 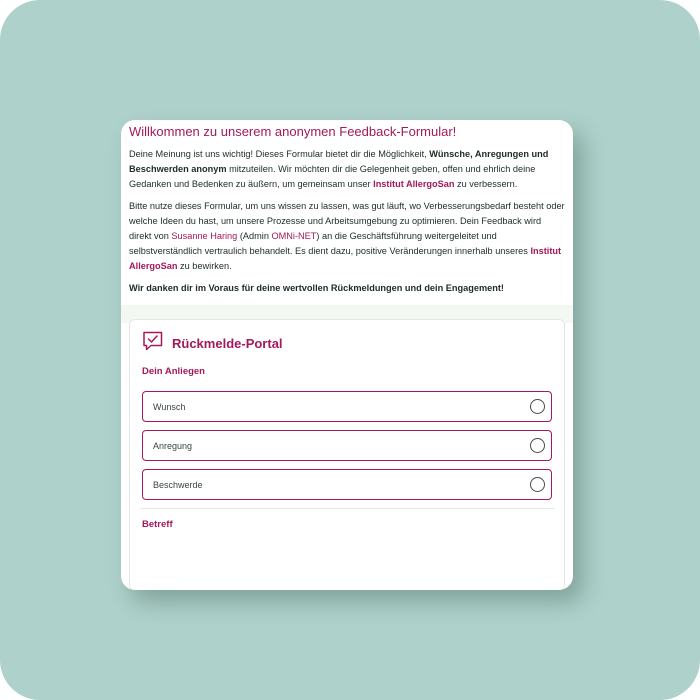 I want to click on subject-label: Betreff, so click(x=157, y=524).